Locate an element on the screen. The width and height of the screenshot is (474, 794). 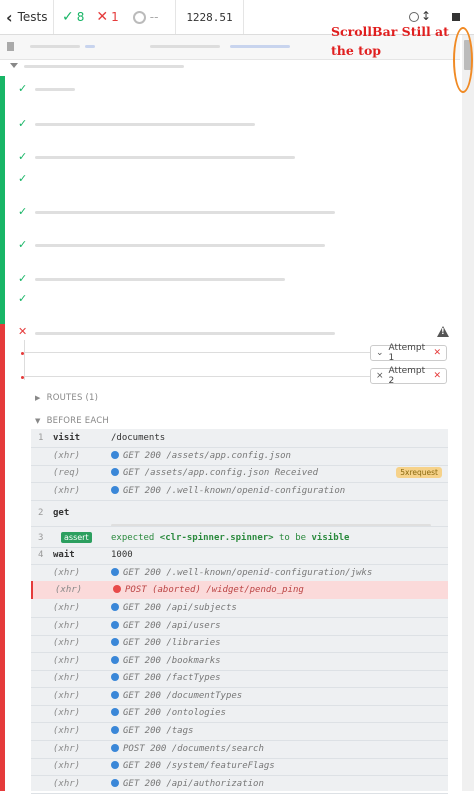
command-message-text: 1000 is located at coordinates (122, 554).